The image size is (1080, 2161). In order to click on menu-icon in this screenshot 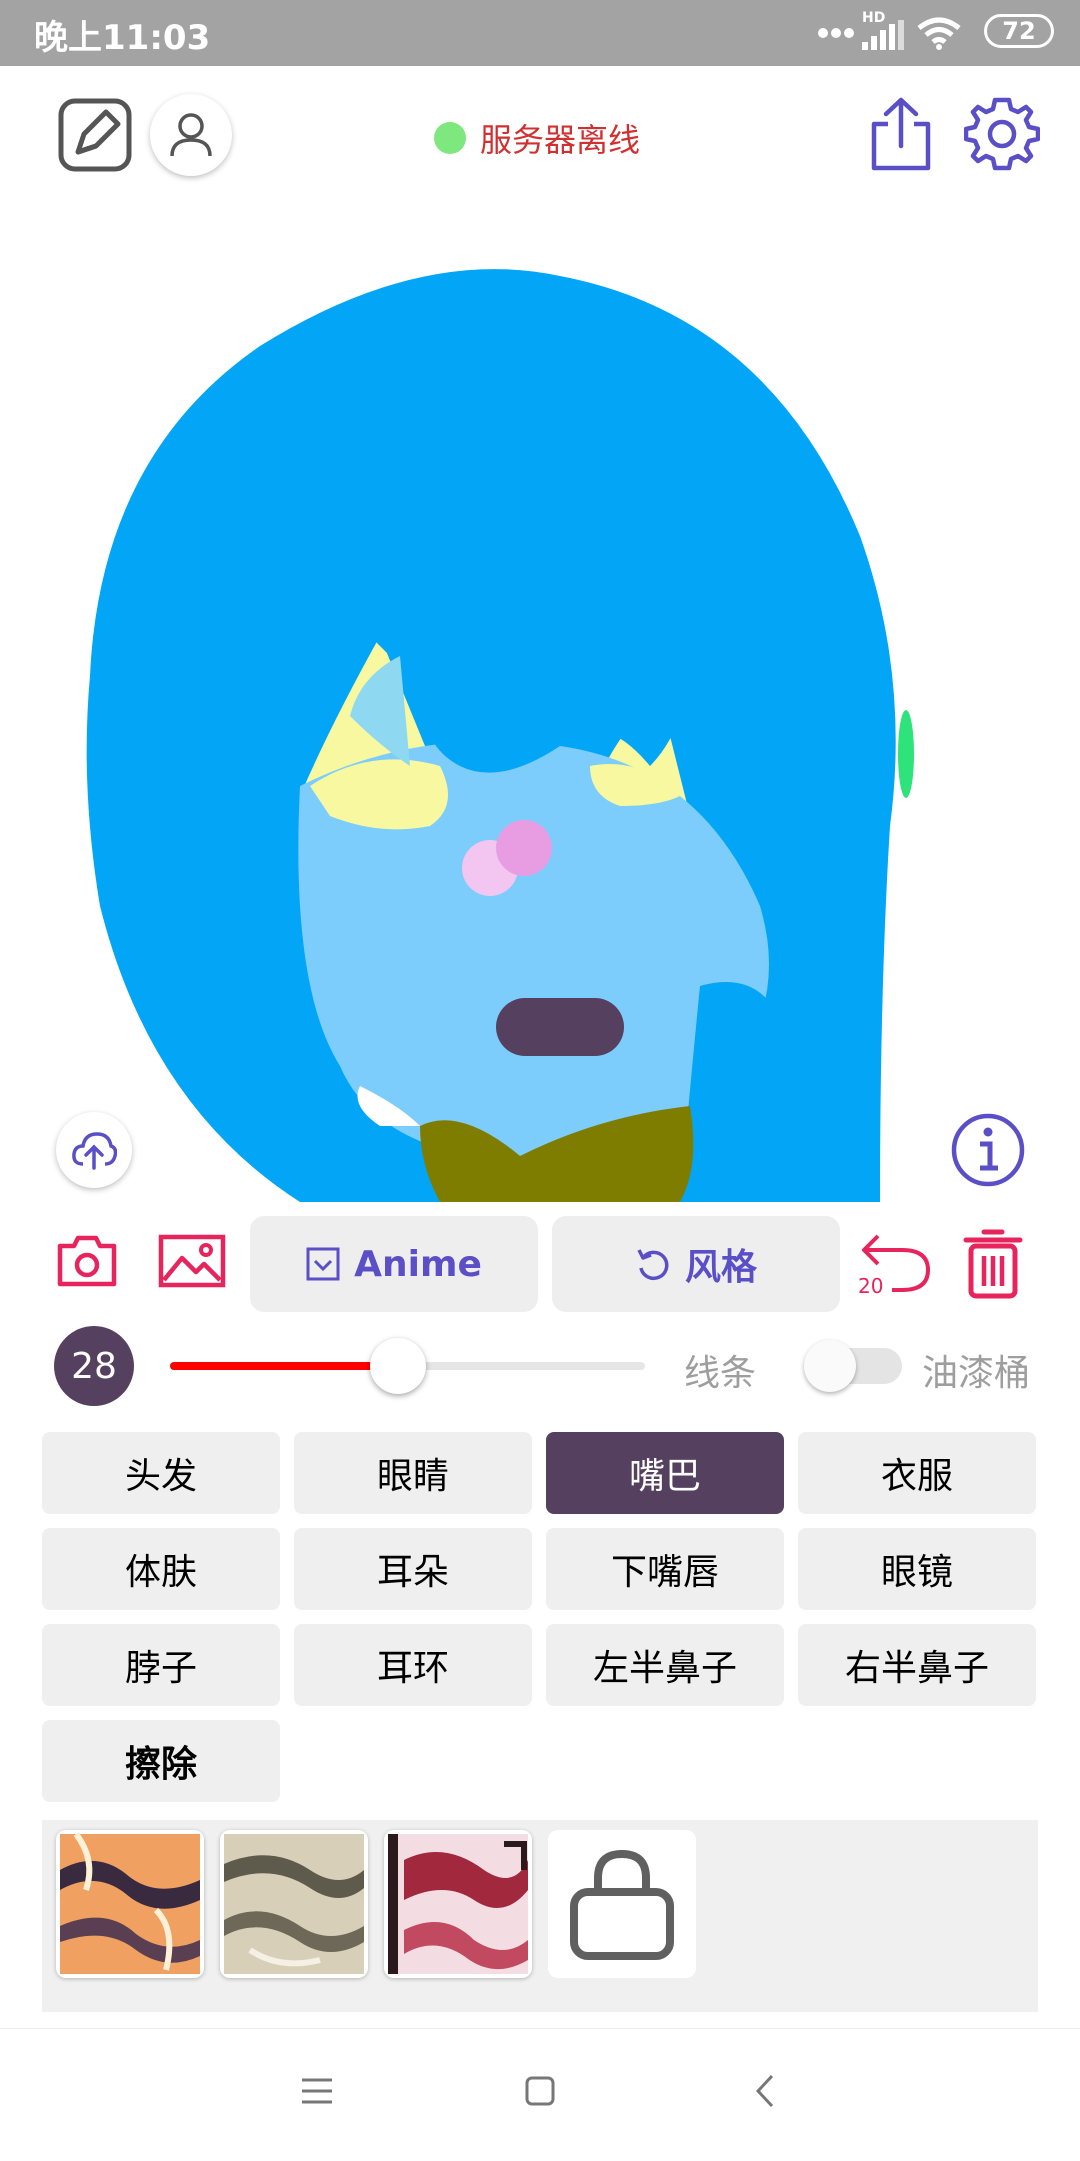, I will do `click(317, 2091)`.